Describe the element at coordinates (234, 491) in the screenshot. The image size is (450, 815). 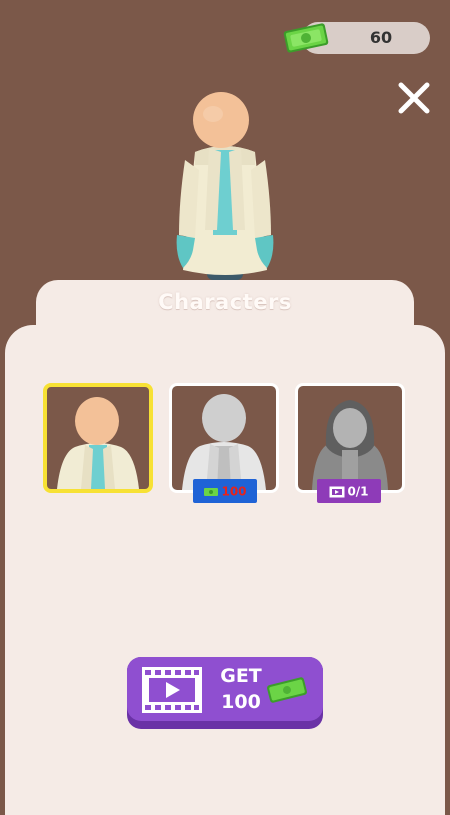
I see `price-value: 100` at that location.